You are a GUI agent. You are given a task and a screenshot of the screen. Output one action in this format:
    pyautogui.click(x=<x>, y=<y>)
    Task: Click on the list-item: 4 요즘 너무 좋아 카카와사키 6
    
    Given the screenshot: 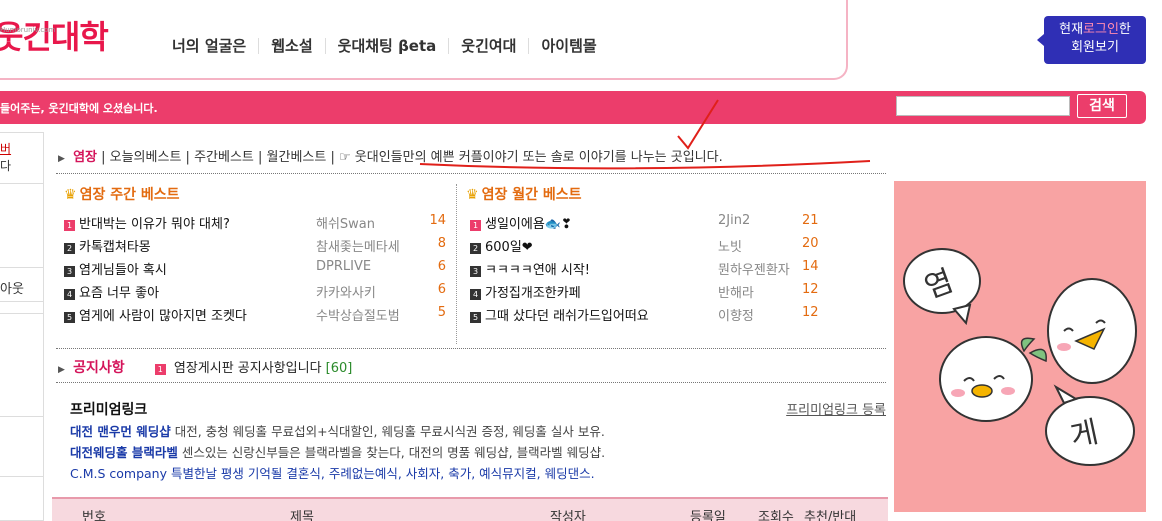 What is the action you would take?
    pyautogui.click(x=256, y=293)
    